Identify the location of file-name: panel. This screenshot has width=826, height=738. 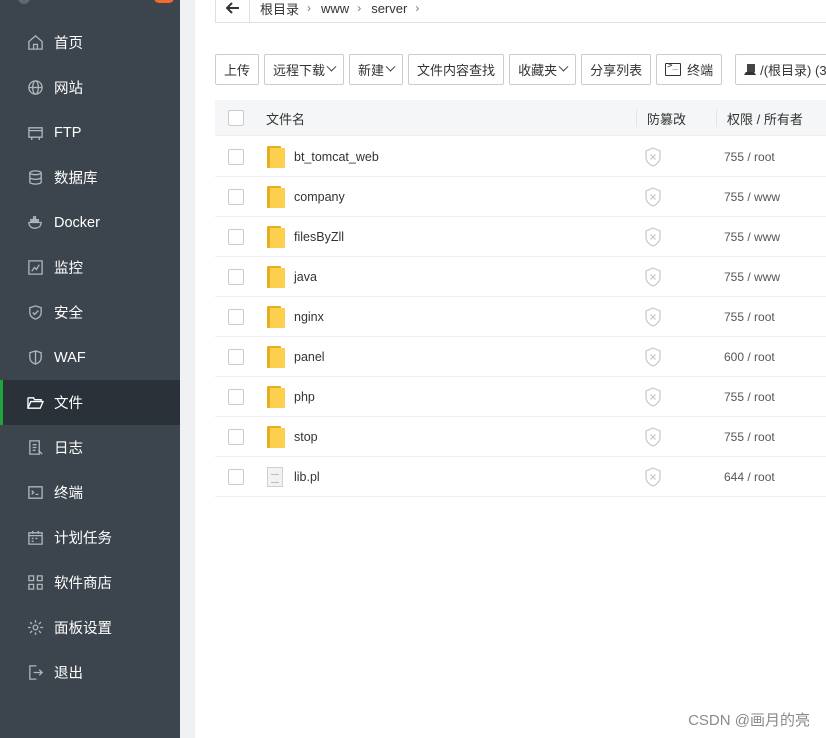
(309, 356).